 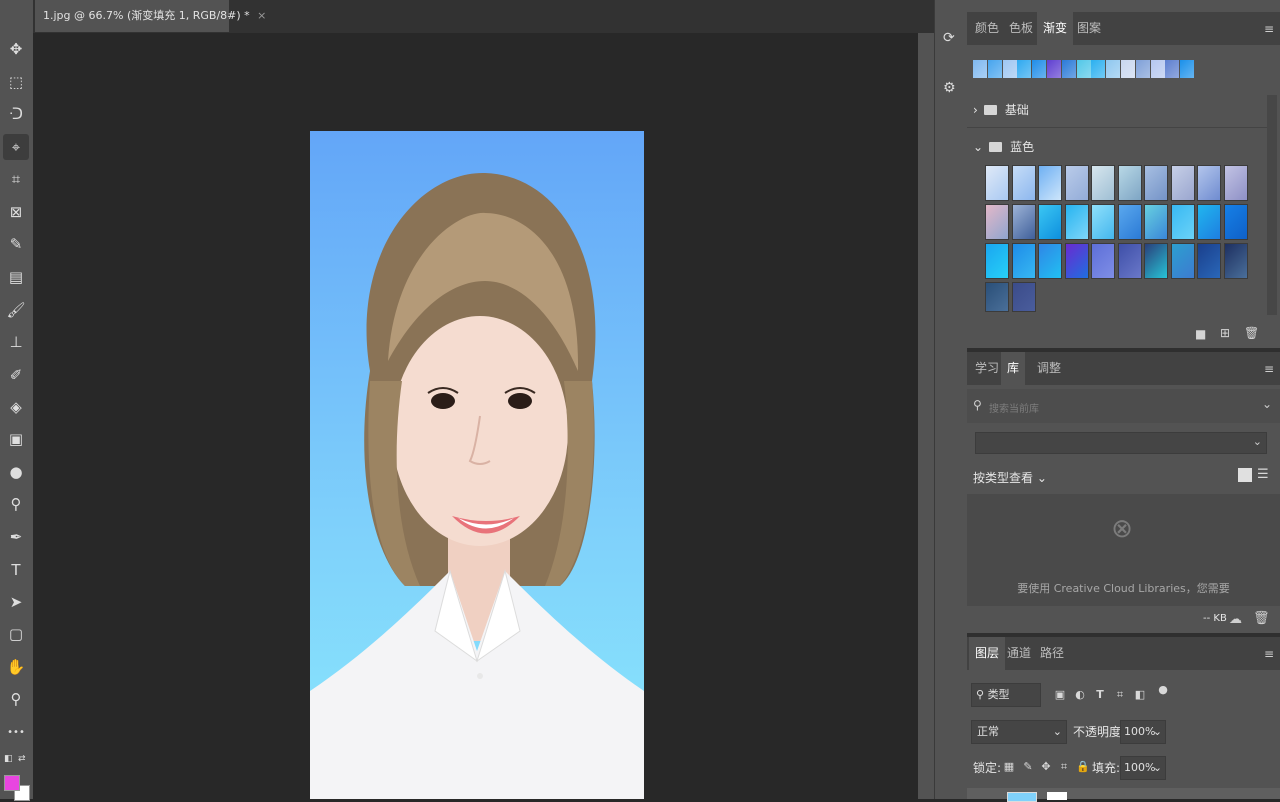 What do you see at coordinates (1261, 618) in the screenshot?
I see `trash-icon: 🗑` at bounding box center [1261, 618].